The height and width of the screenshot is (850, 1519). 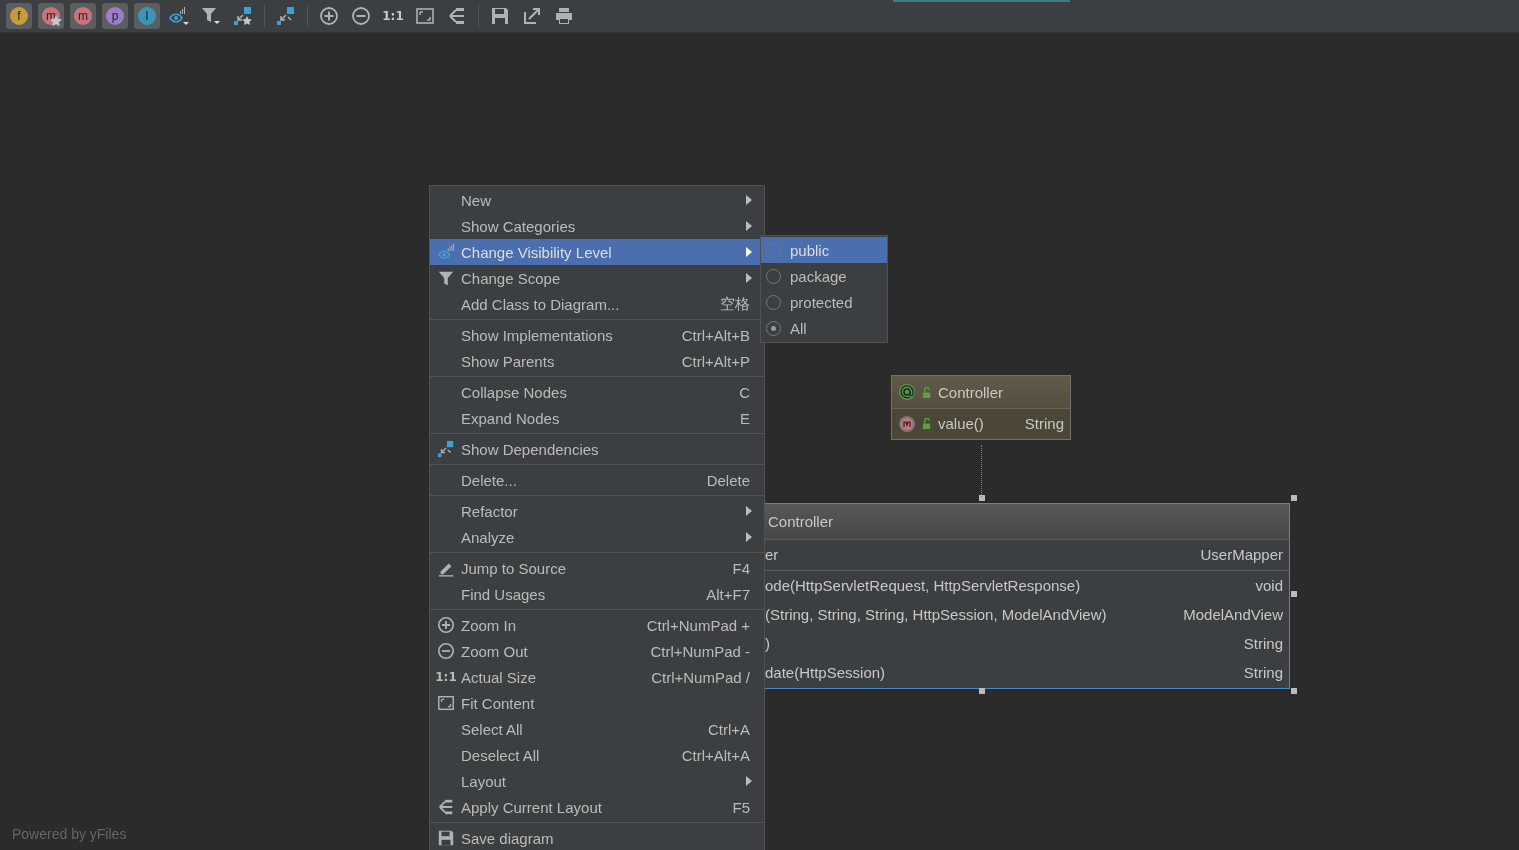 I want to click on annotation-icon, so click(x=907, y=392).